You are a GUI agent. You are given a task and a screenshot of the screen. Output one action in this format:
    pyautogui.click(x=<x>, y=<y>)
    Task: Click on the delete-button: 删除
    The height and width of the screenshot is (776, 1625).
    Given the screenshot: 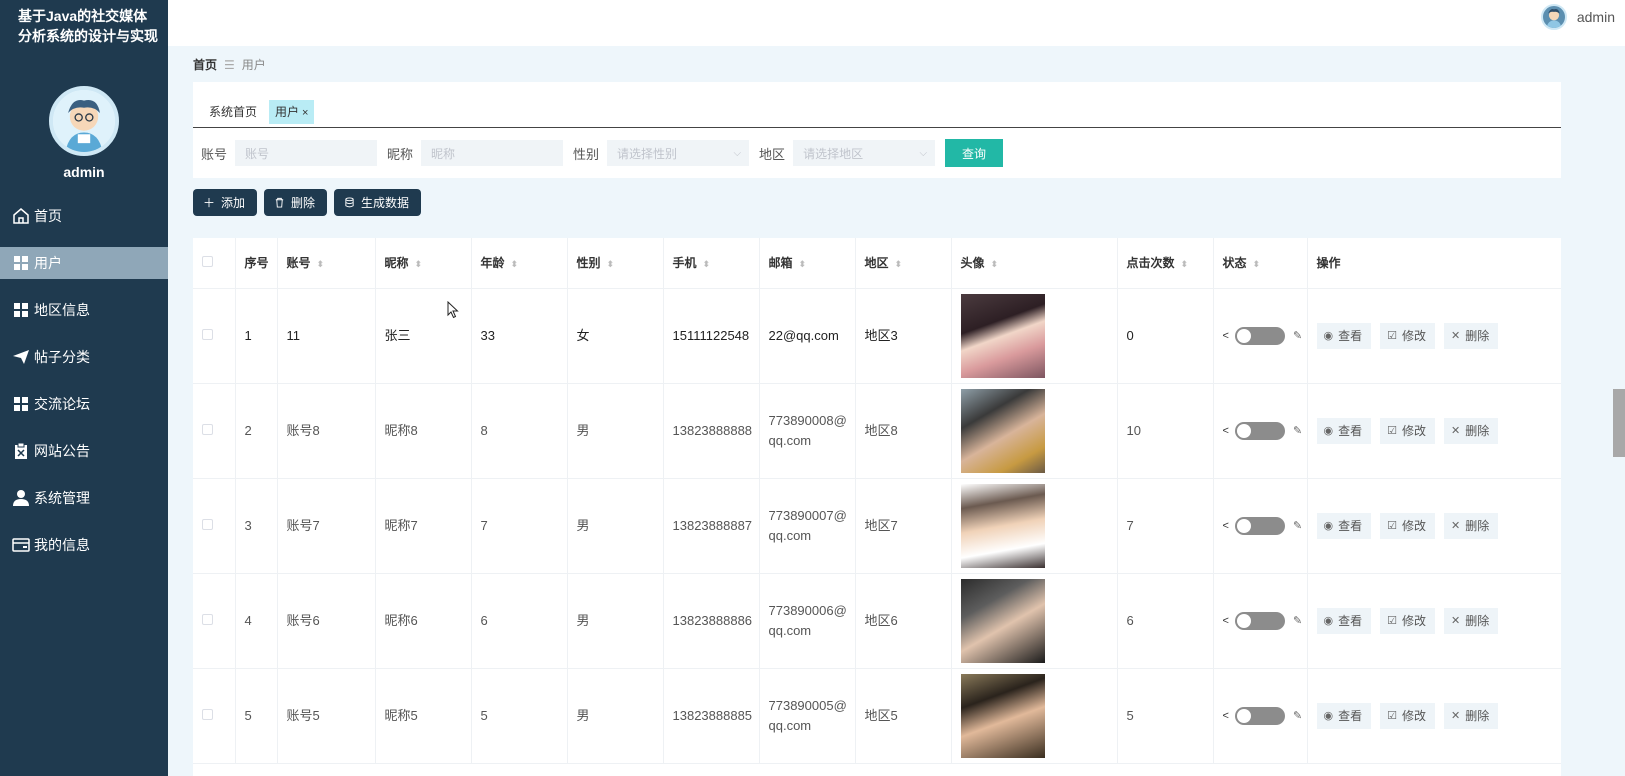 What is the action you would take?
    pyautogui.click(x=296, y=202)
    